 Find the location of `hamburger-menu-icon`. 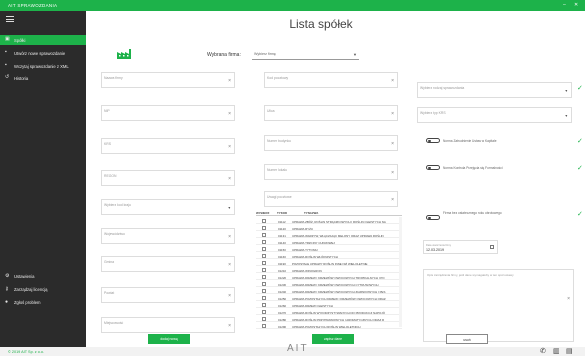

hamburger-menu-icon is located at coordinates (10, 19).